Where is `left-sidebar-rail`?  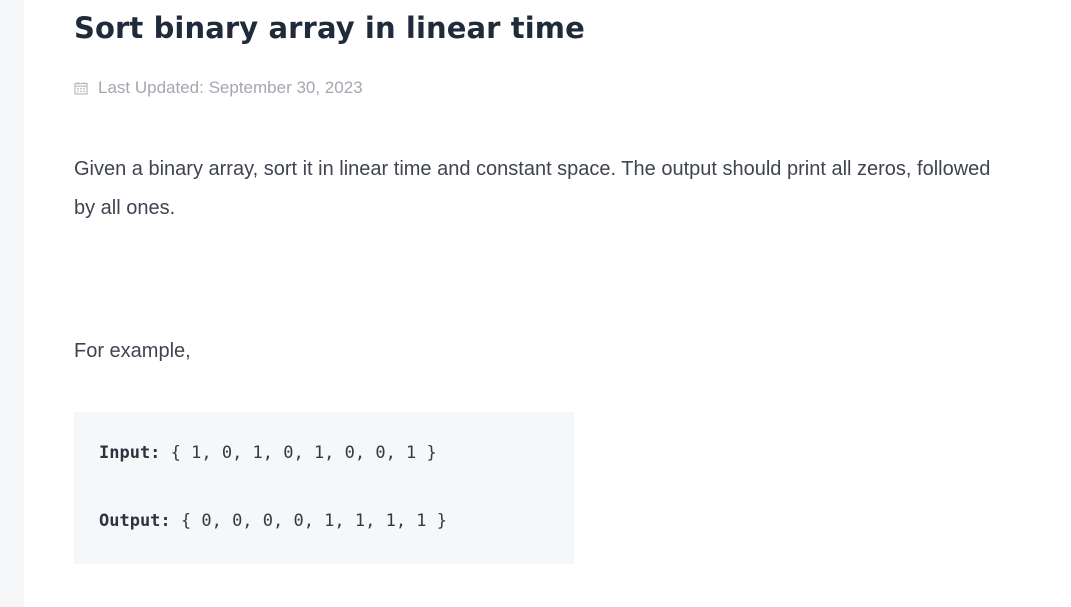
left-sidebar-rail is located at coordinates (12, 303).